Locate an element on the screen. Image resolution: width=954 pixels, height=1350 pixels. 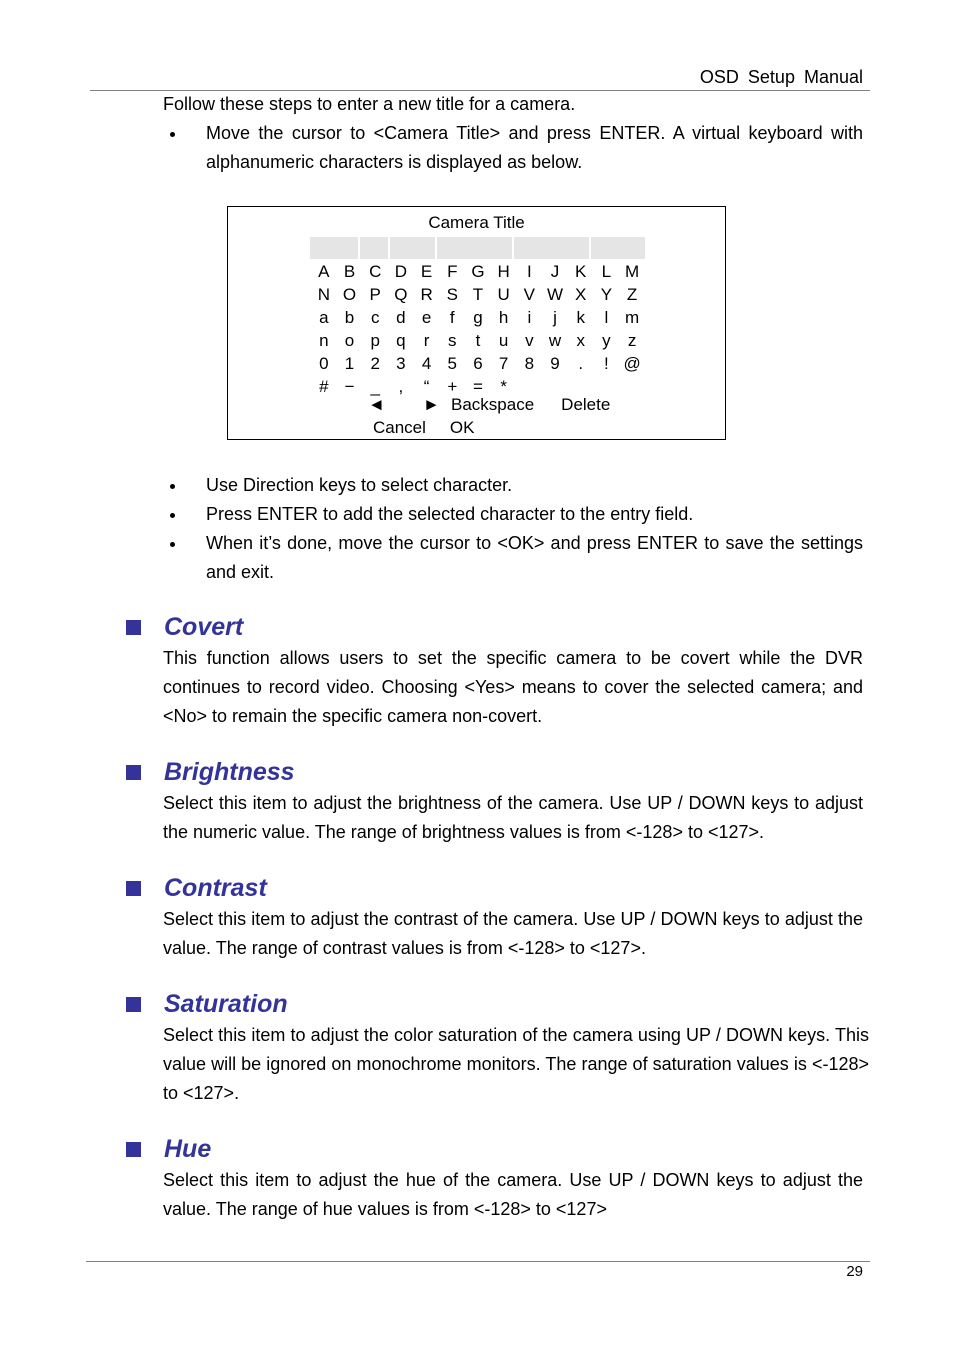
keyboard-key: w is located at coordinates (555, 340).